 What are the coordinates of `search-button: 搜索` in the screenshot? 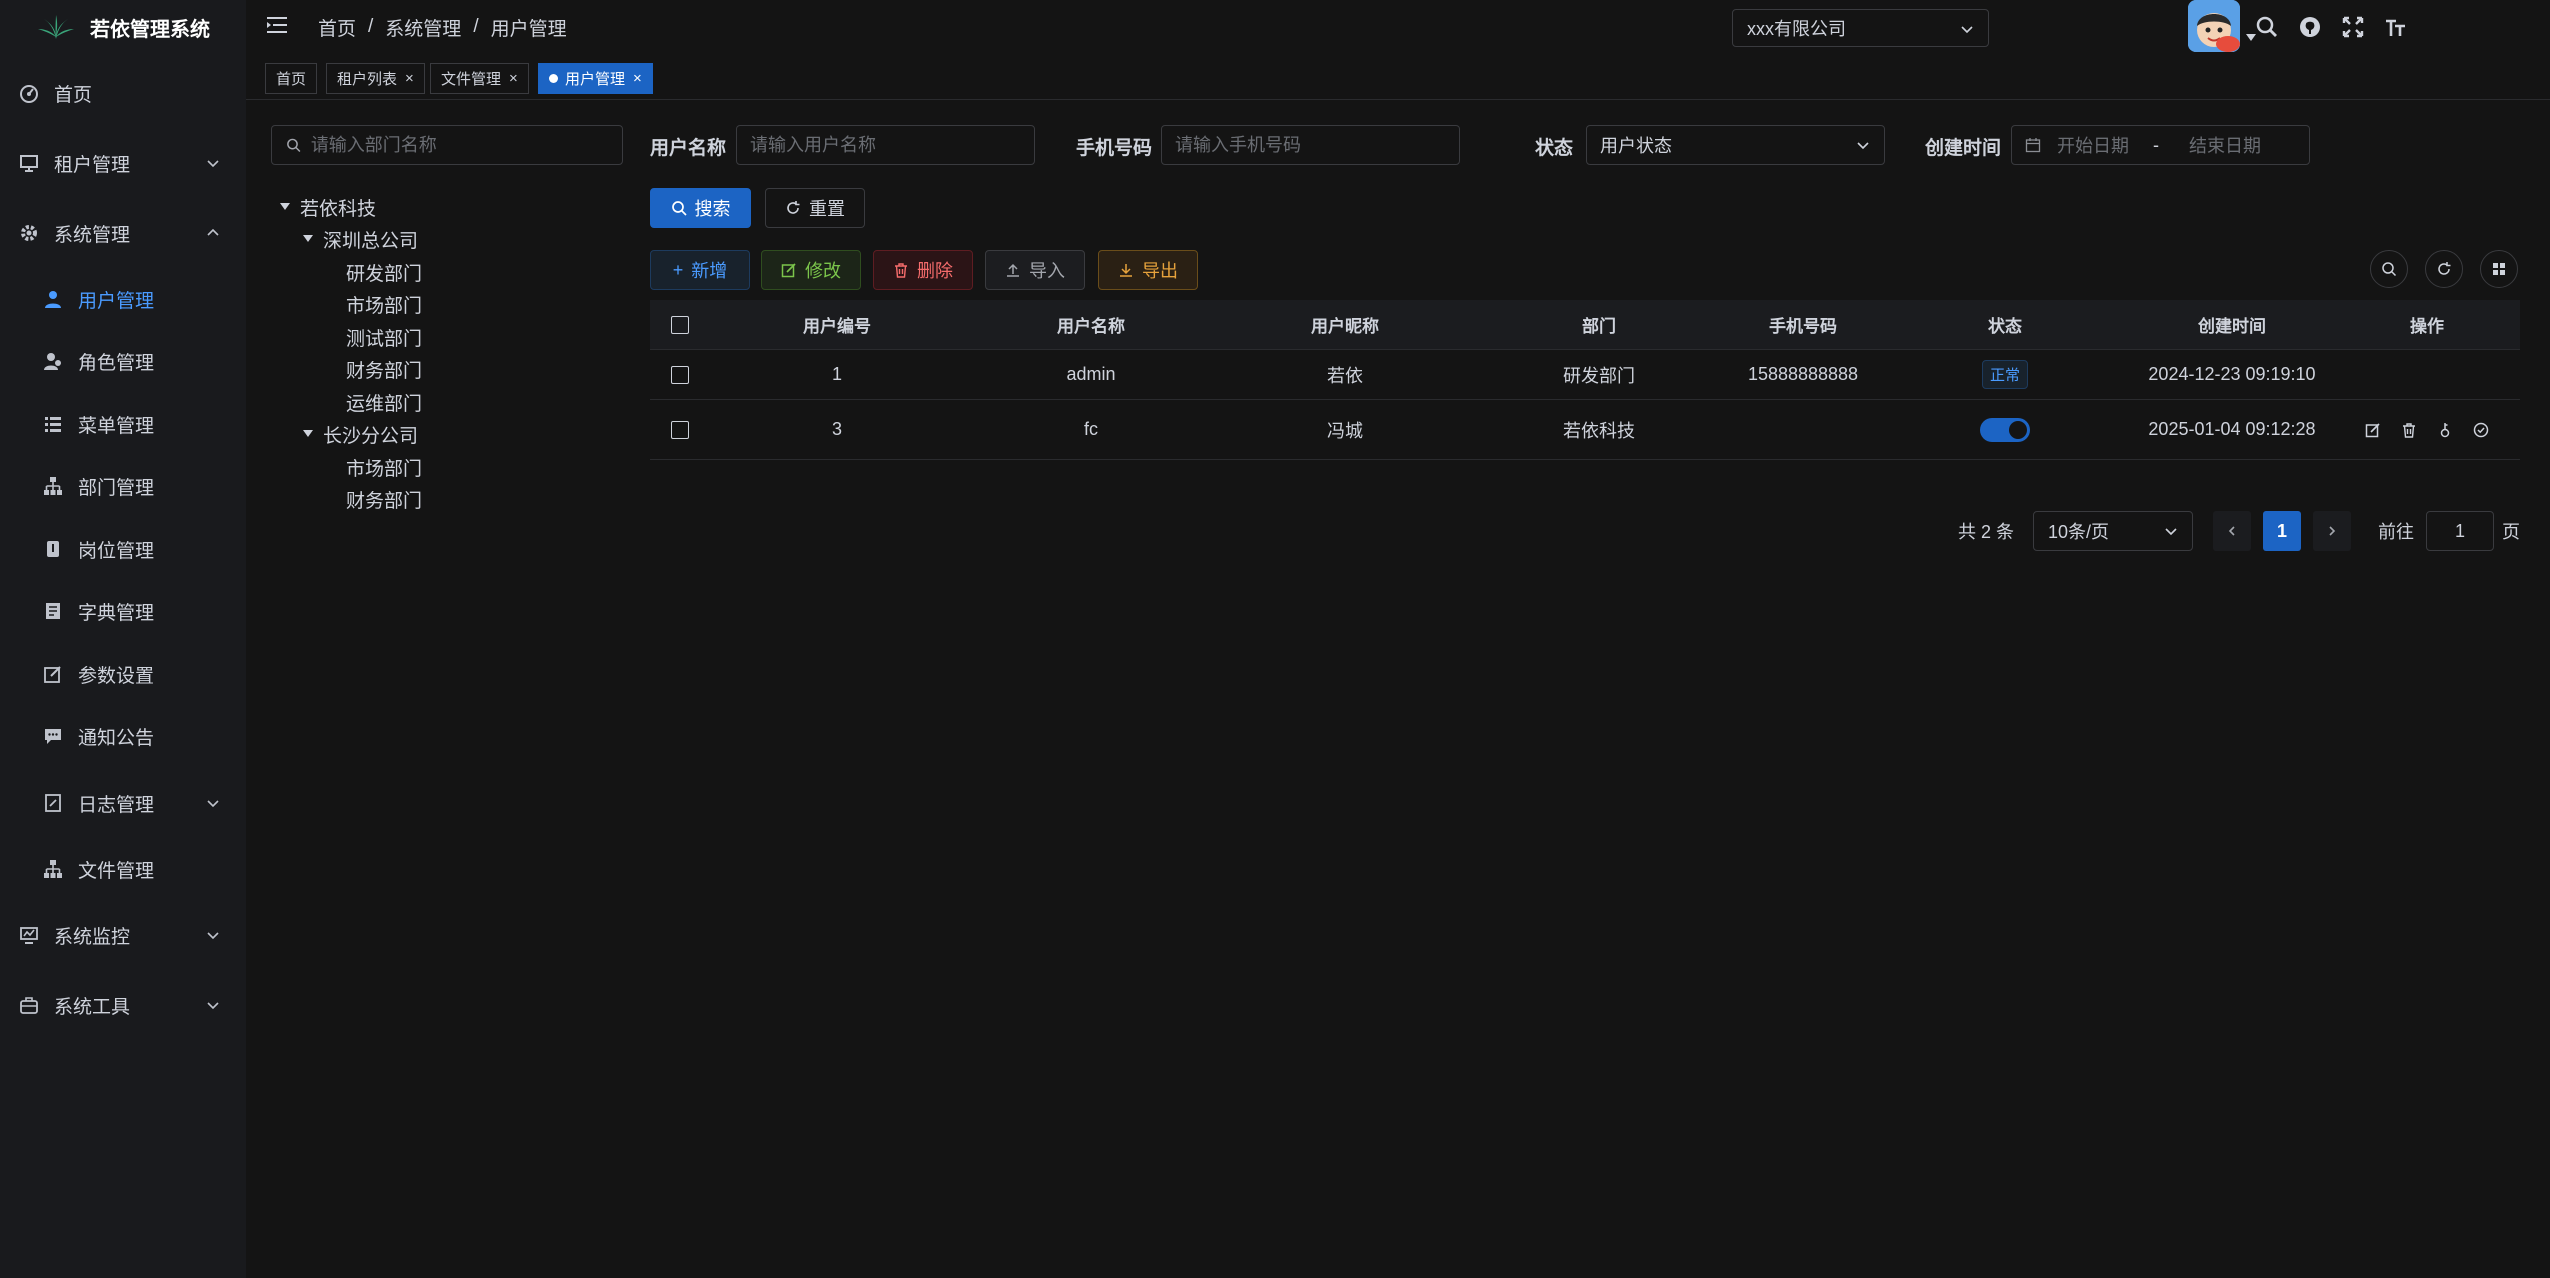 It's located at (700, 208).